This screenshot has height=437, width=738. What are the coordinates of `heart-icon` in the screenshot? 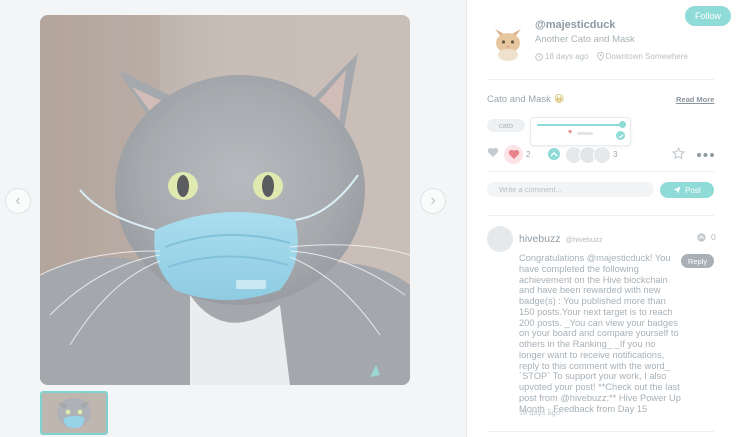 It's located at (513, 154).